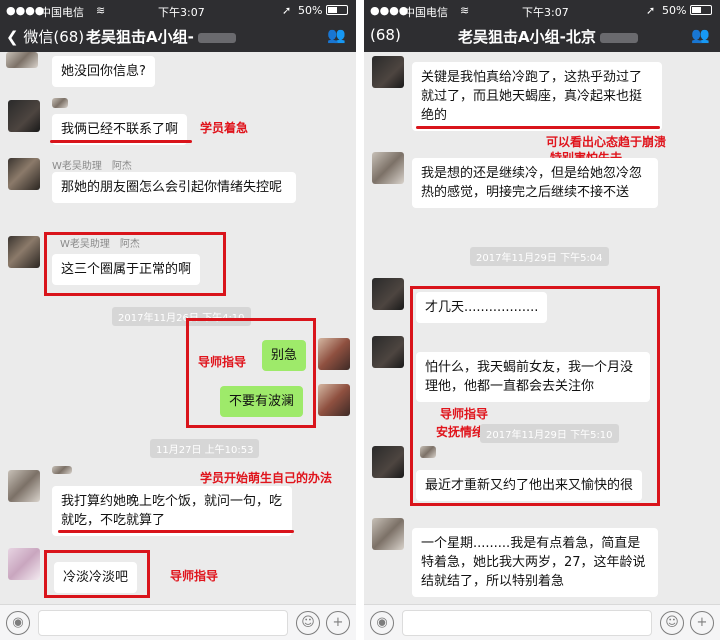 The height and width of the screenshot is (640, 720). I want to click on back-button: ❮ 微信(68), so click(45, 36).